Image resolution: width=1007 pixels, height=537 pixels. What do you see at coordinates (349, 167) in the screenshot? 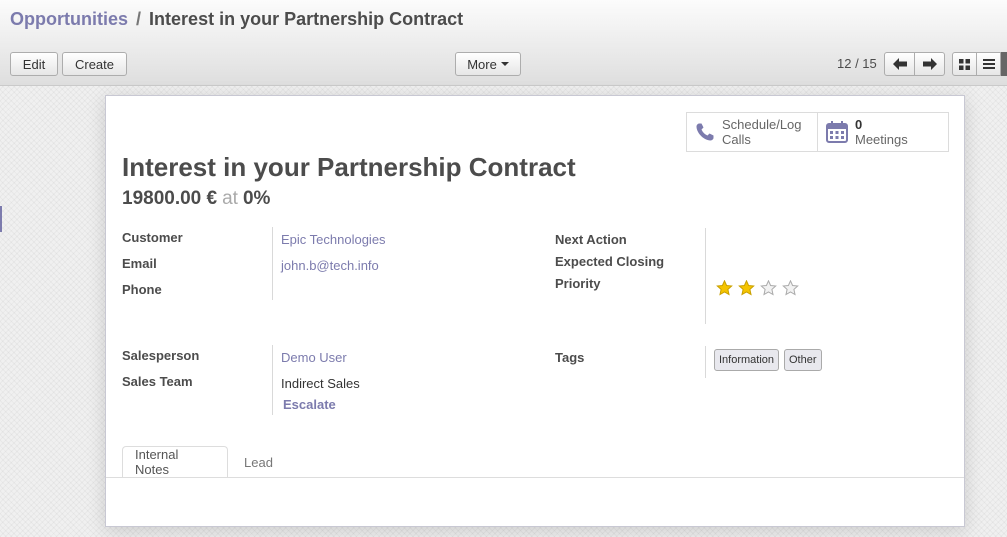
I see `opportunity-title: Interest in your Partnership Contract` at bounding box center [349, 167].